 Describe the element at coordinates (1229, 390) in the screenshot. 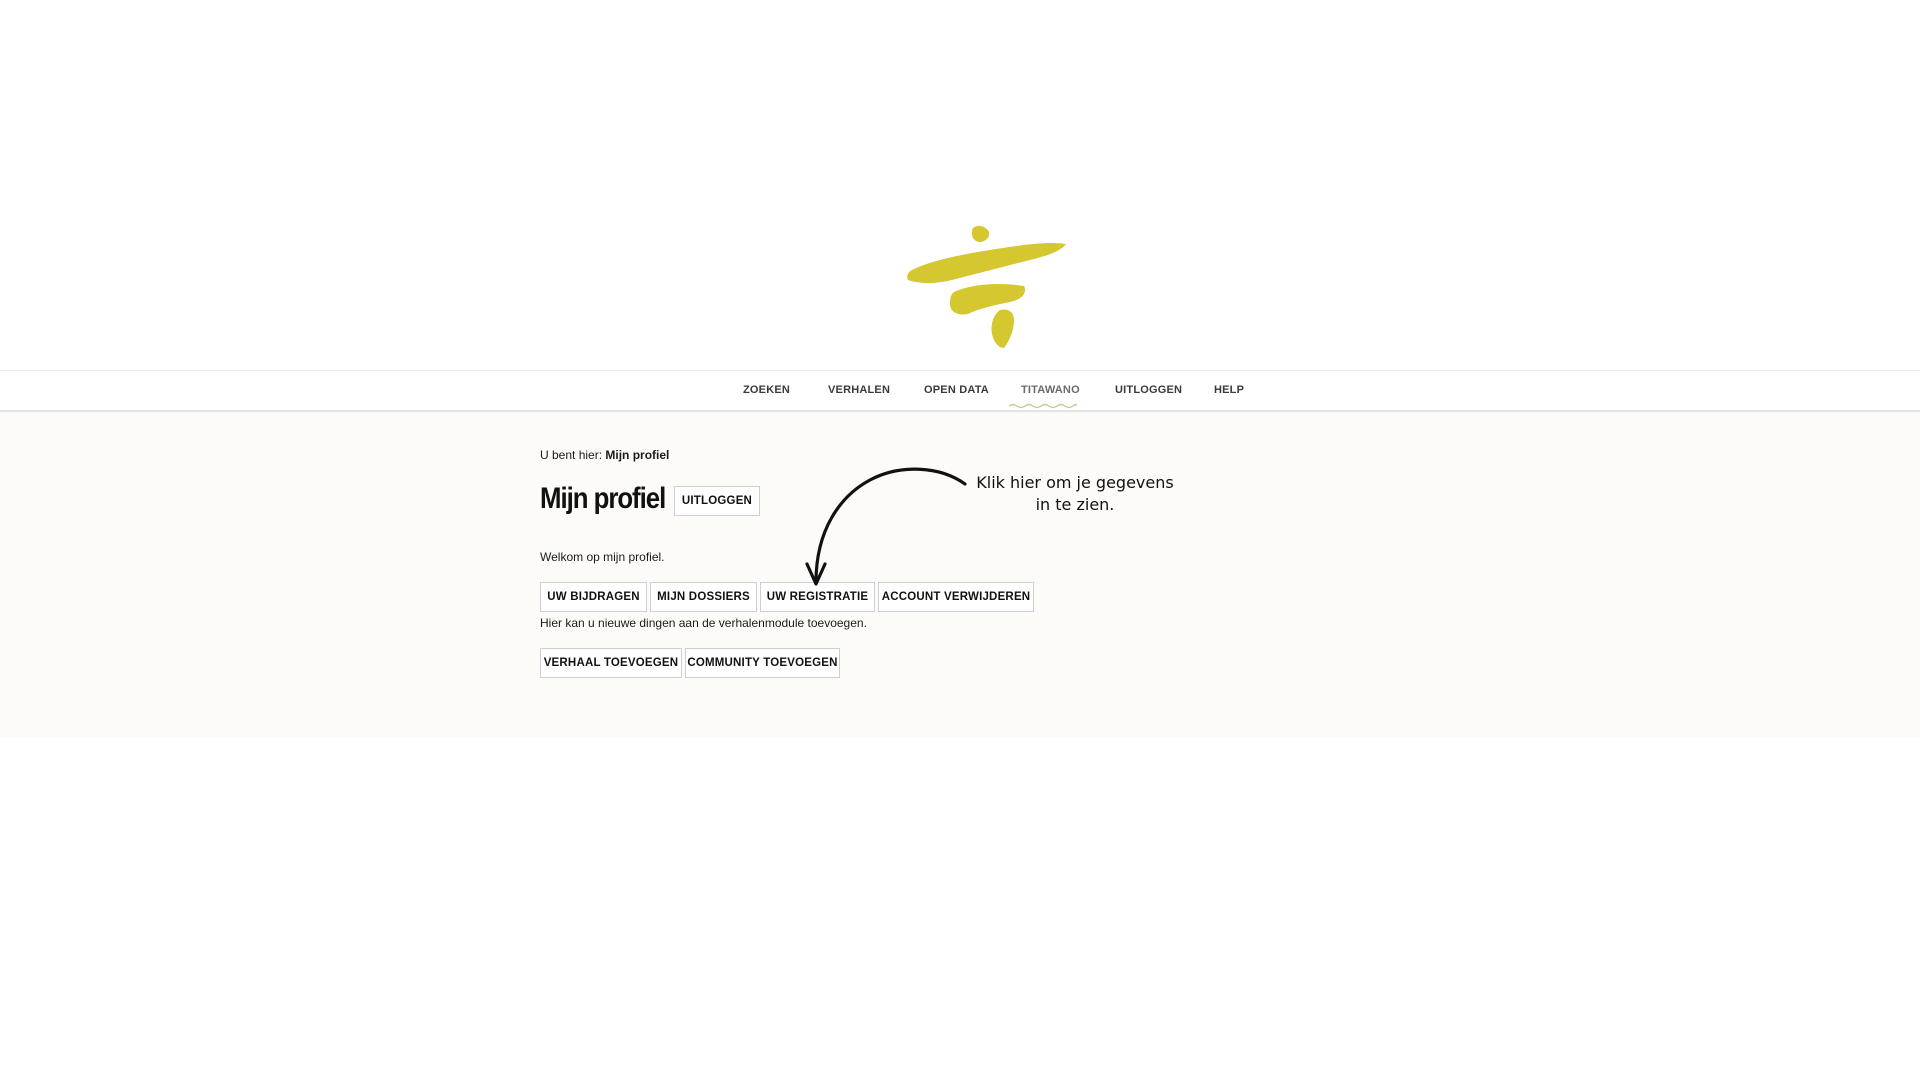

I see `nav-item-help: HELP` at that location.